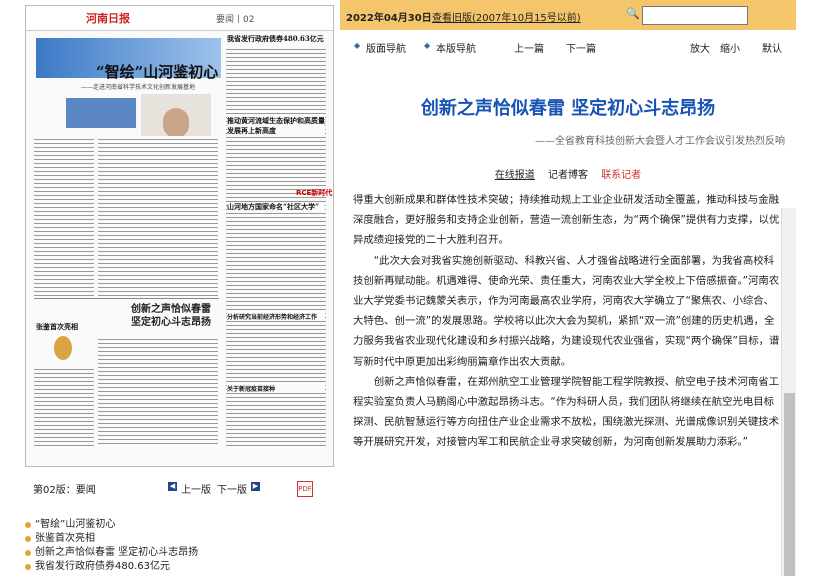 This screenshot has height=576, width=818. I want to click on masthead-page-label: 要闻丨02, so click(235, 20).